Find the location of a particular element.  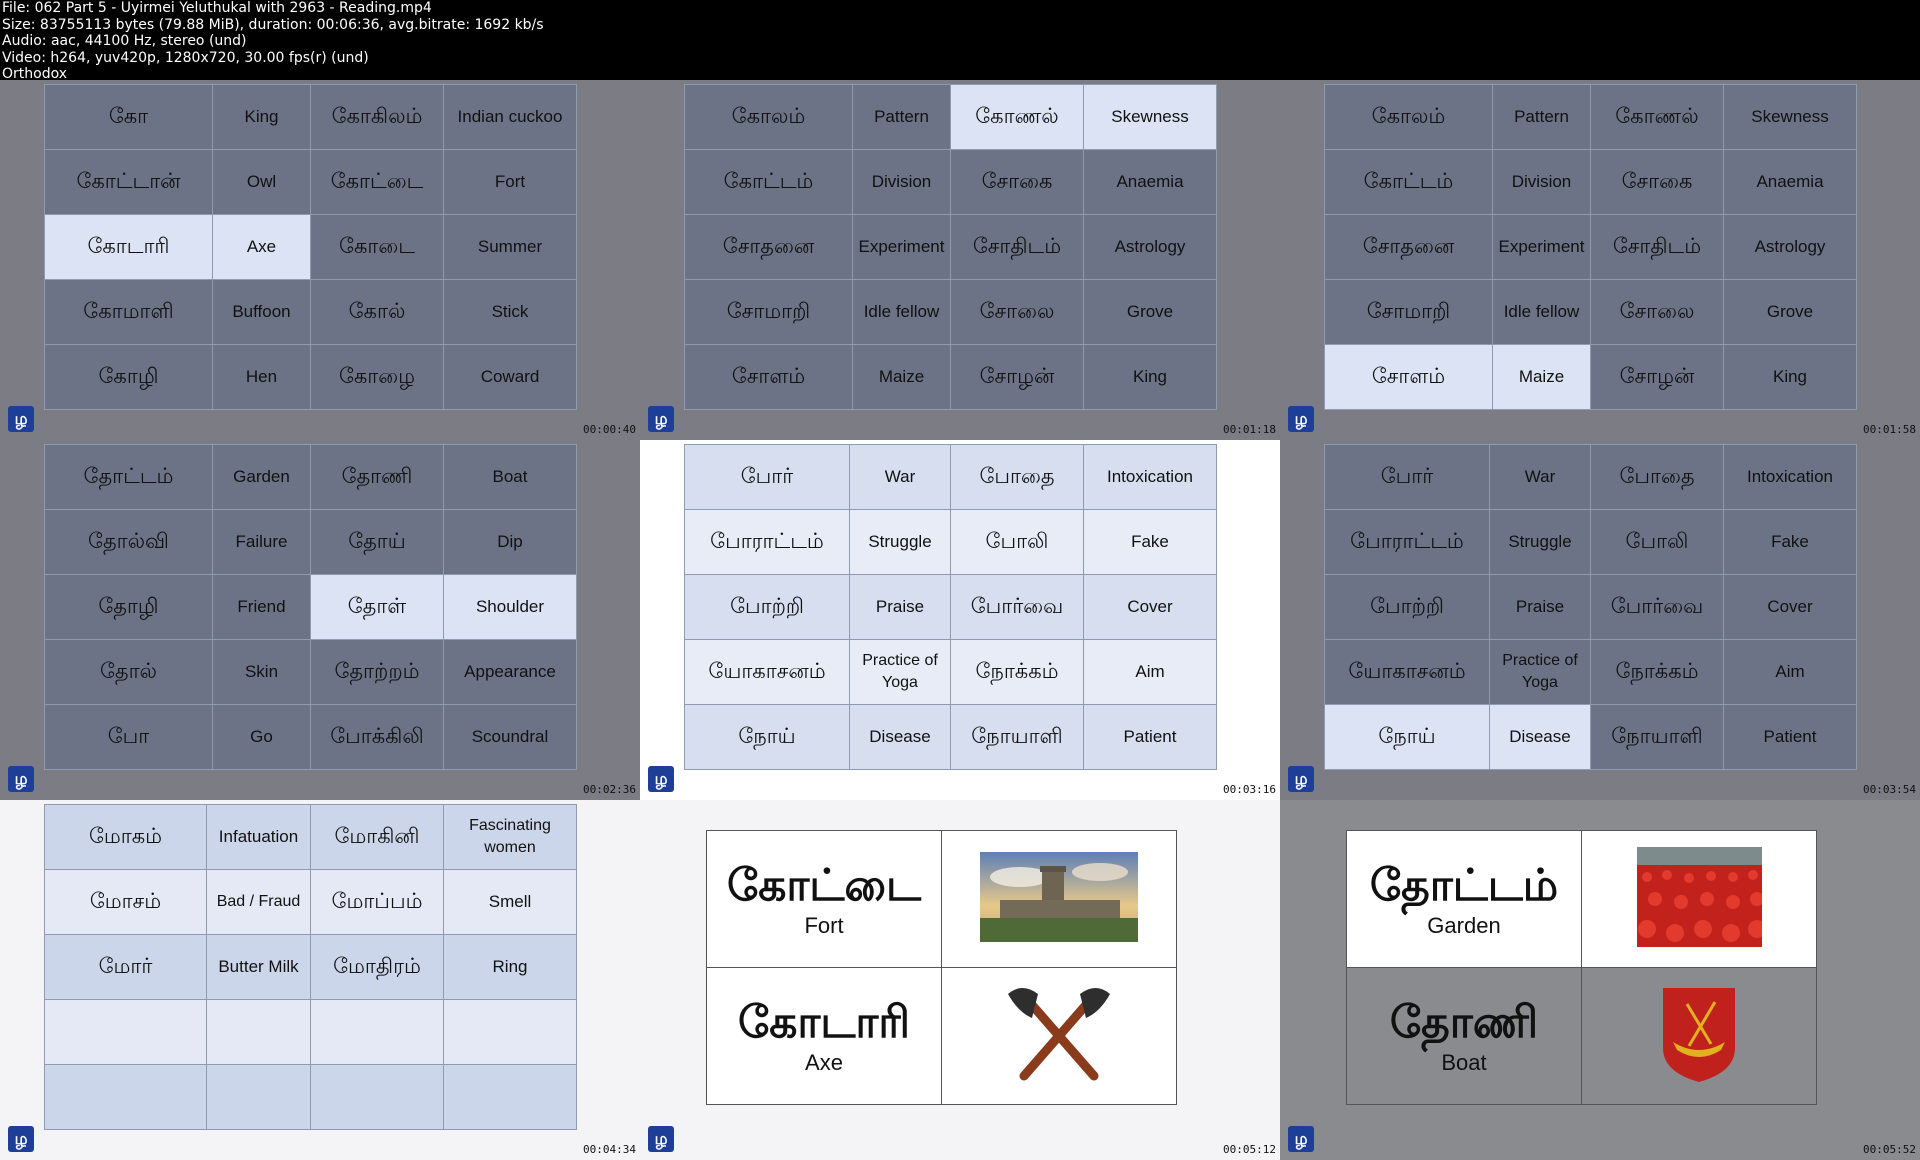

tamil-word: சோளம் is located at coordinates (768, 377).